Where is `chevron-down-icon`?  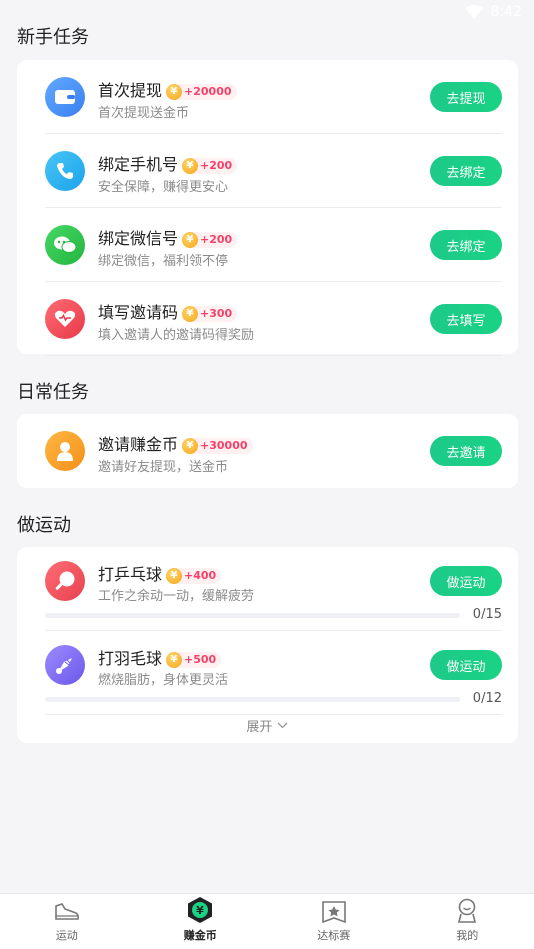 chevron-down-icon is located at coordinates (282, 725).